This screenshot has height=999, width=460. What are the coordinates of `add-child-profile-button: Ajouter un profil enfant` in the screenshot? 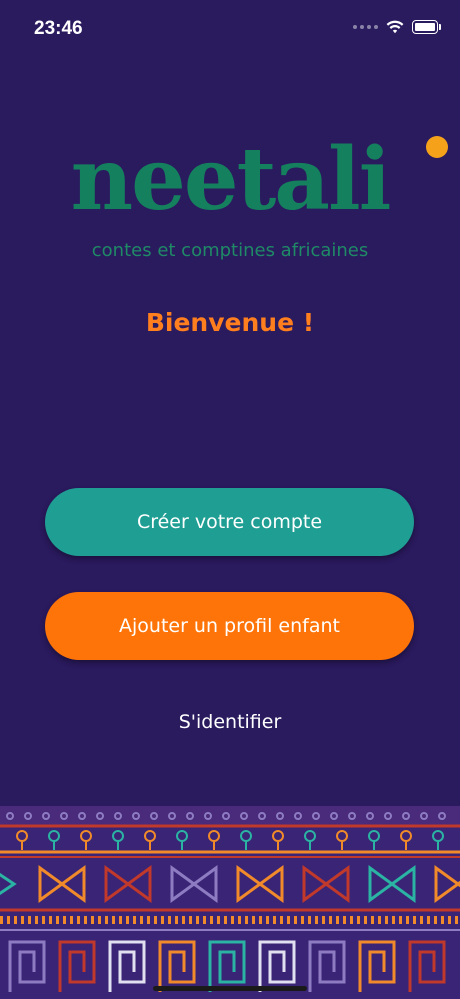 It's located at (229, 626).